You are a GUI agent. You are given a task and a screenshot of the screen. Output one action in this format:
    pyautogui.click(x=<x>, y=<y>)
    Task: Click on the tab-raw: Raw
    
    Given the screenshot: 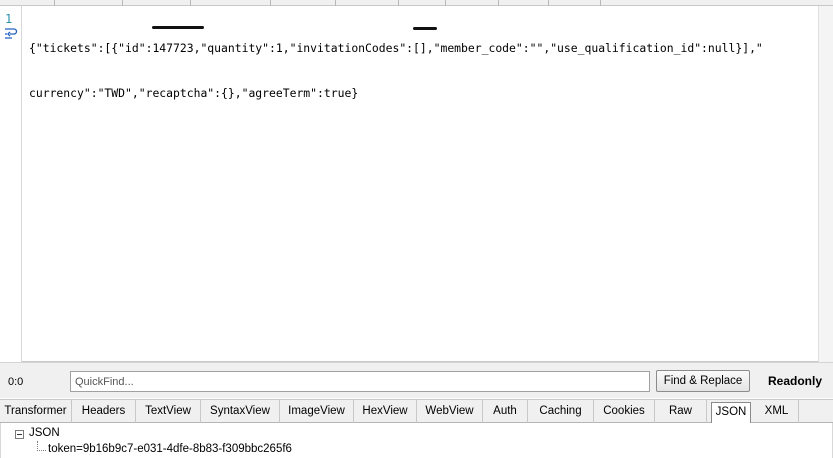 What is the action you would take?
    pyautogui.click(x=681, y=411)
    